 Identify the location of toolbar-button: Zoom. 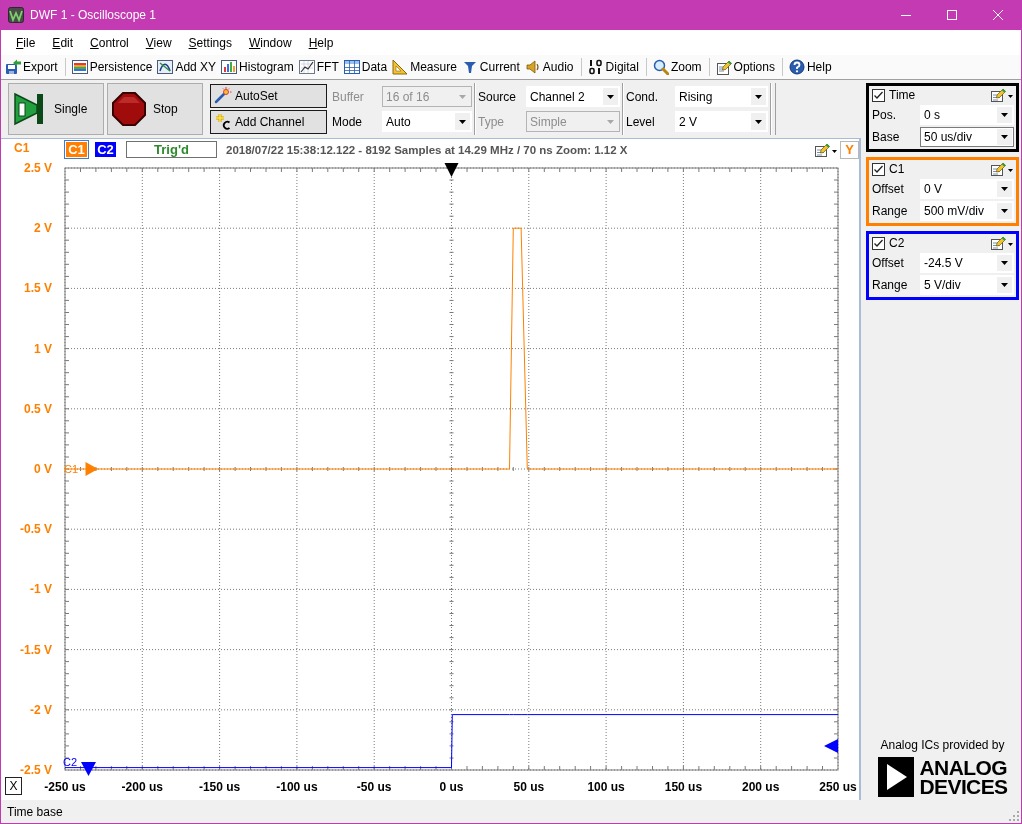
(677, 67).